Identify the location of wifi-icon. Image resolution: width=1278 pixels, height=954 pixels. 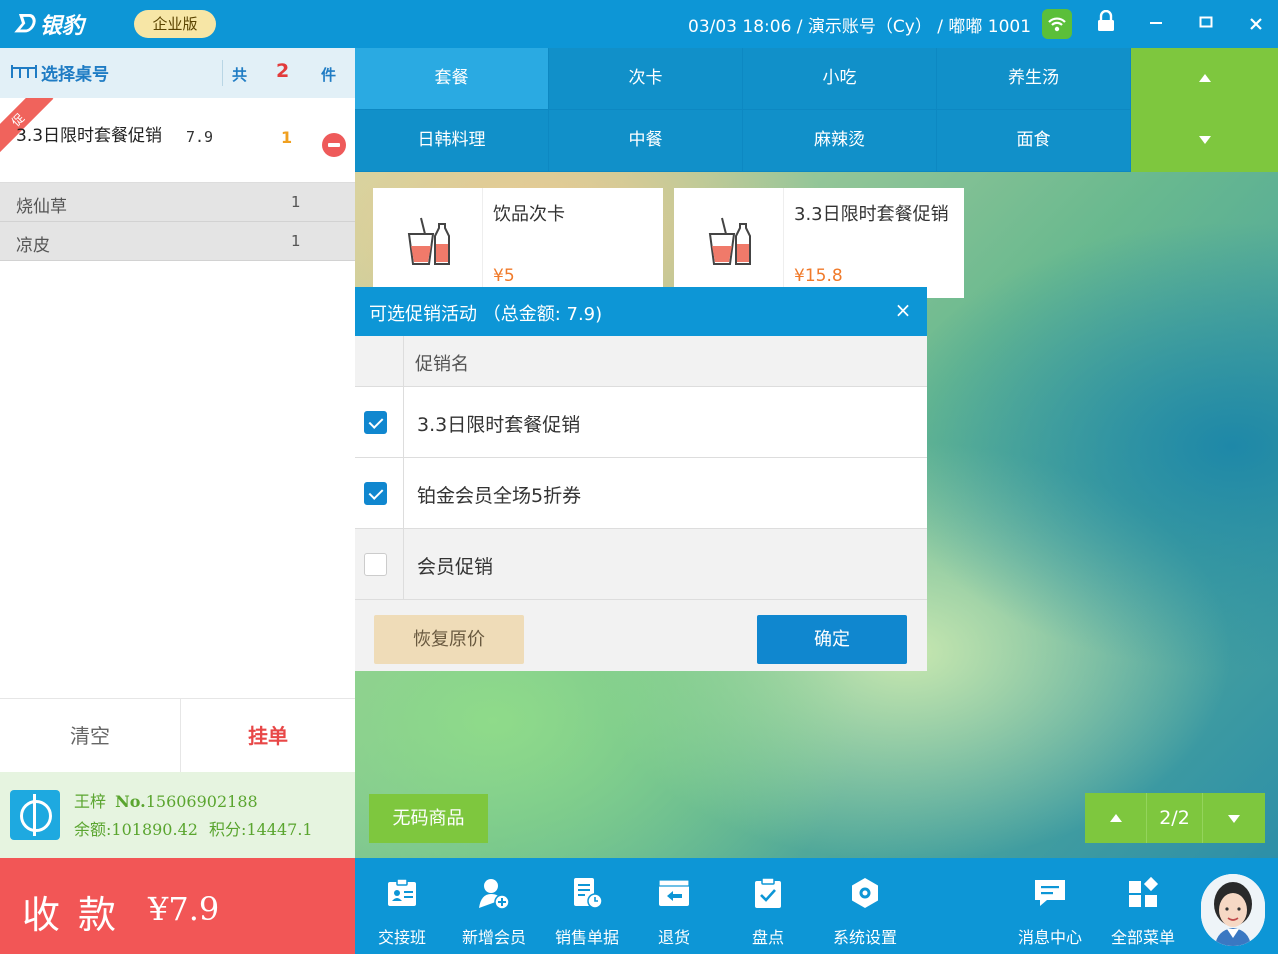
(1057, 24).